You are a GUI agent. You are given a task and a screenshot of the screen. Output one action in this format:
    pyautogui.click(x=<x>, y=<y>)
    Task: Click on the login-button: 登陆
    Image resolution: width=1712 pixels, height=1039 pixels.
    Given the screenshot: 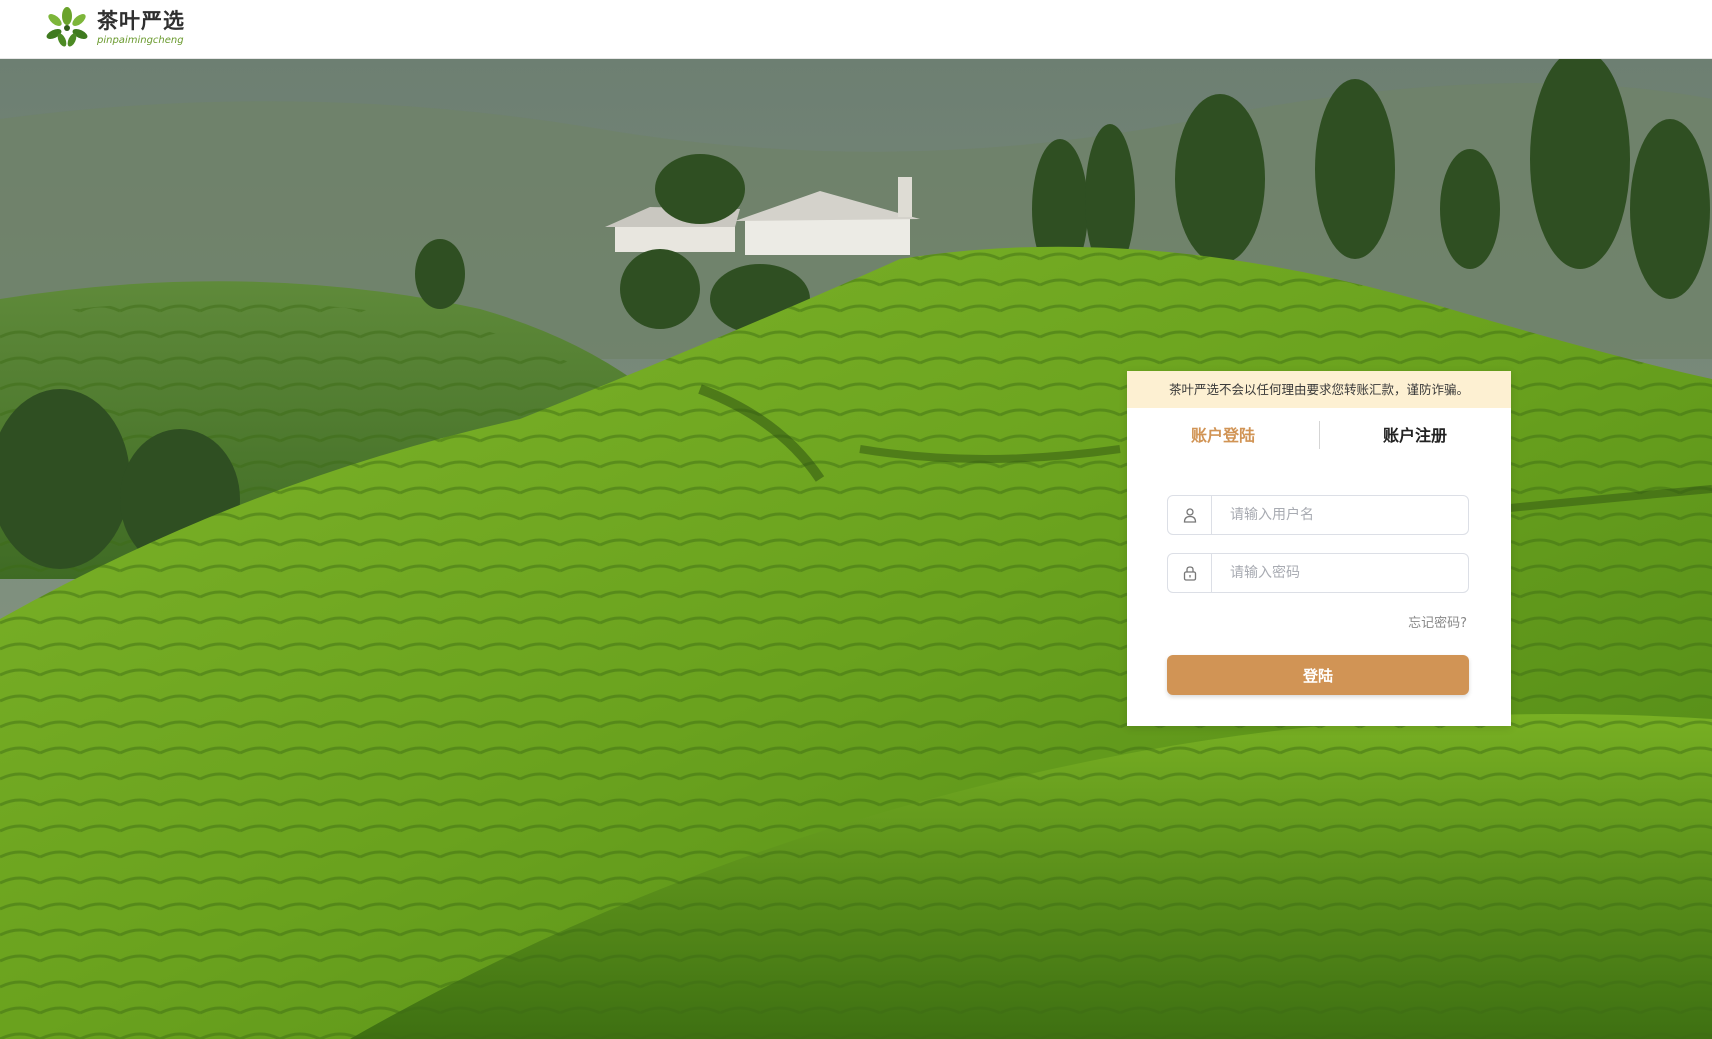 What is the action you would take?
    pyautogui.click(x=1318, y=675)
    